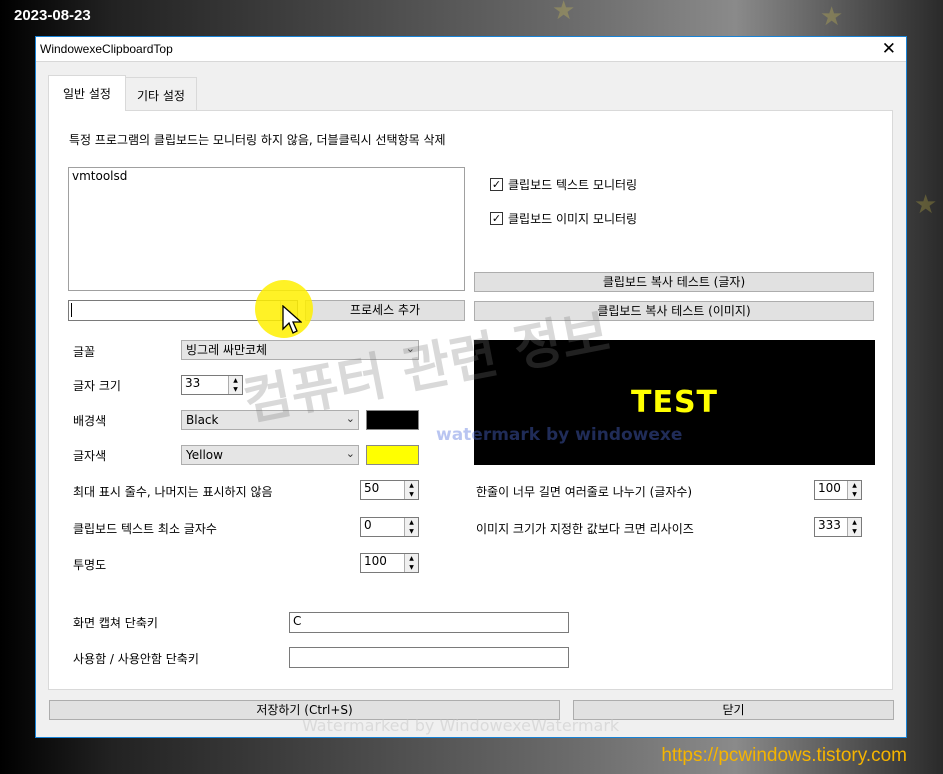  I want to click on monitor-text-checkbox: ✓, so click(496, 184).